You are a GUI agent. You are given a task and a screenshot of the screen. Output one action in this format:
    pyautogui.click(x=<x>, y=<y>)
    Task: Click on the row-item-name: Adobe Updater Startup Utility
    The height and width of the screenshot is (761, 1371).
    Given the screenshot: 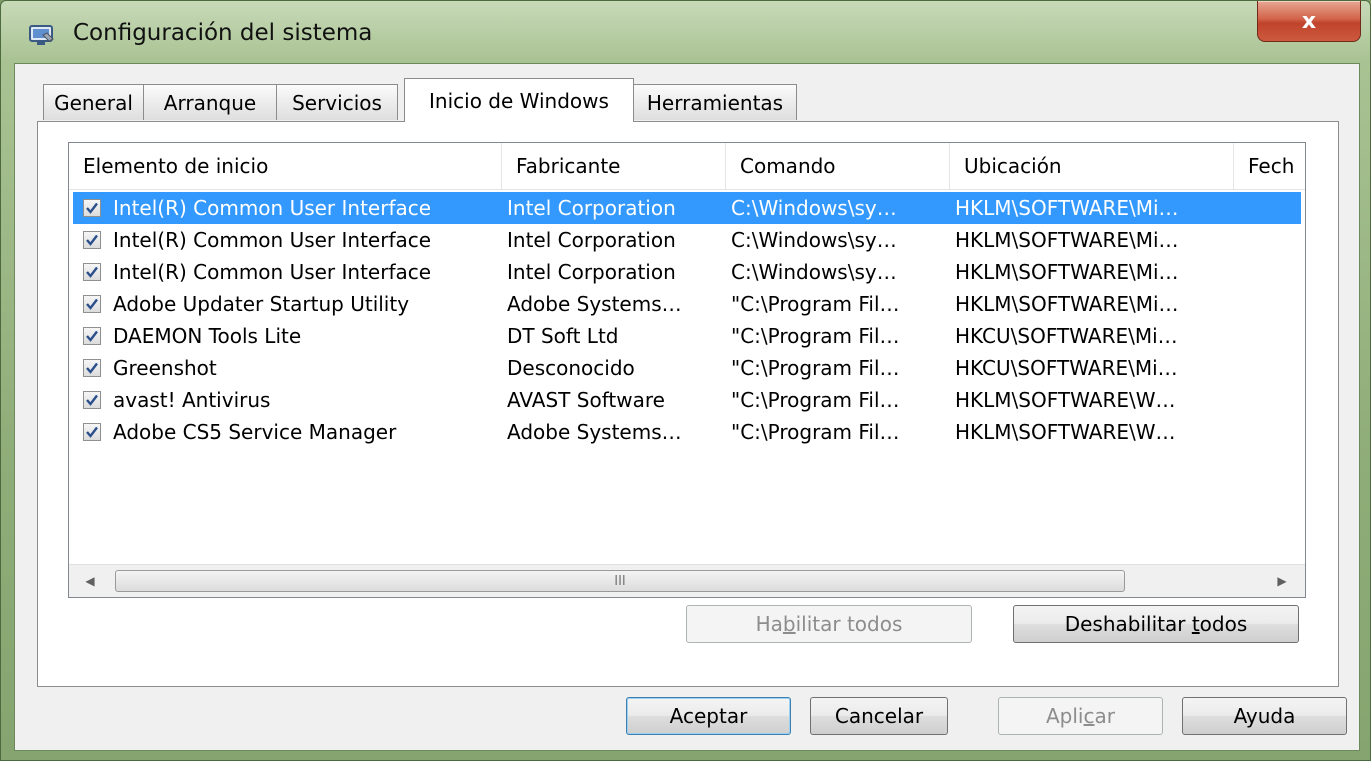 What is the action you would take?
    pyautogui.click(x=261, y=304)
    